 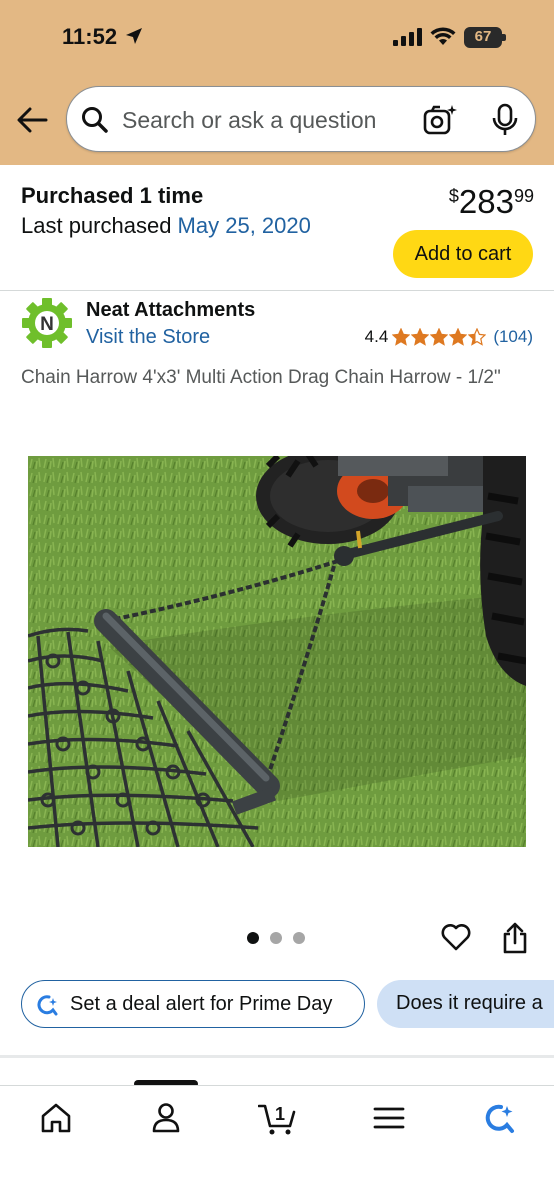 I want to click on search-icon, so click(x=95, y=120).